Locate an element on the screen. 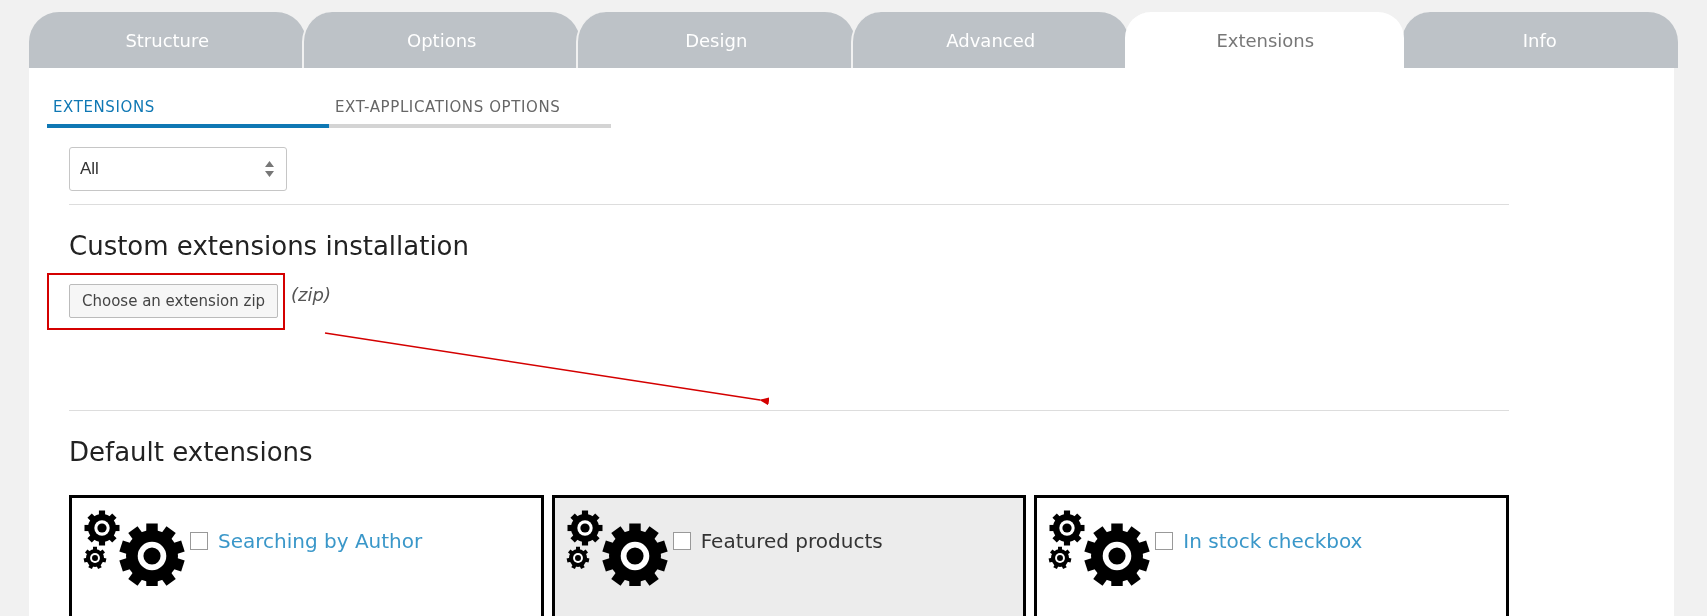 The width and height of the screenshot is (1707, 616). tab: Extensions is located at coordinates (1264, 40).